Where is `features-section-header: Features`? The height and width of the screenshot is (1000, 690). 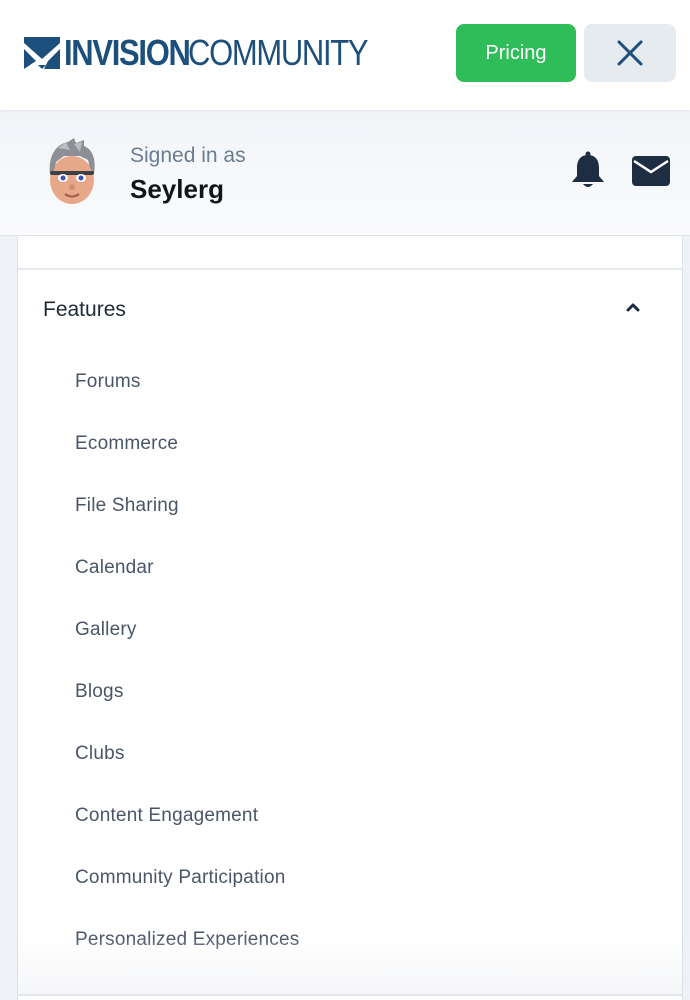 features-section-header: Features is located at coordinates (350, 310).